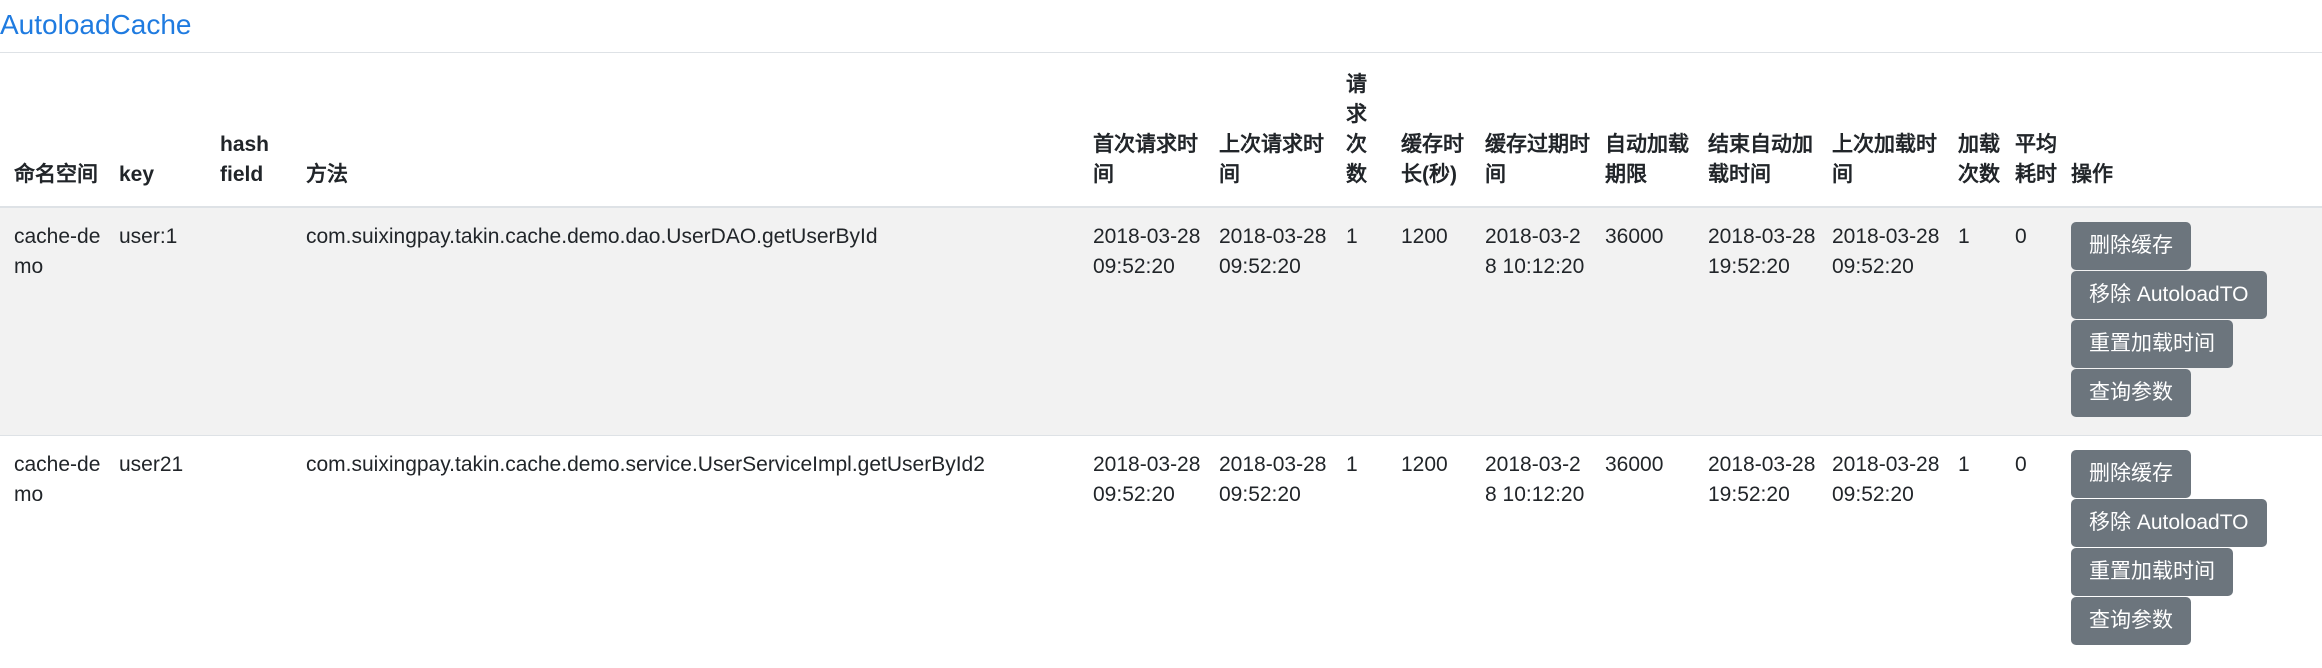  What do you see at coordinates (1429, 130) in the screenshot?
I see `col-header-cache-duration: 缓存时长(秒)` at bounding box center [1429, 130].